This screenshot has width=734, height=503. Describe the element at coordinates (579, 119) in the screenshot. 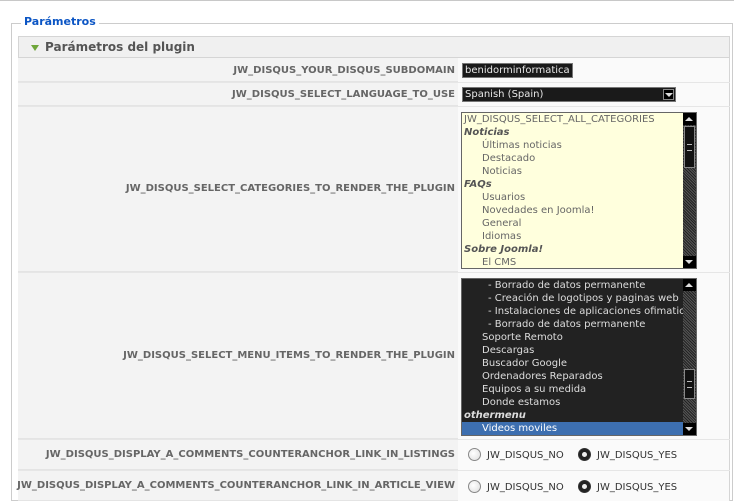

I see `listbox-option: JW_DISQUS_SELECT_ALL_CATEGORIES` at that location.